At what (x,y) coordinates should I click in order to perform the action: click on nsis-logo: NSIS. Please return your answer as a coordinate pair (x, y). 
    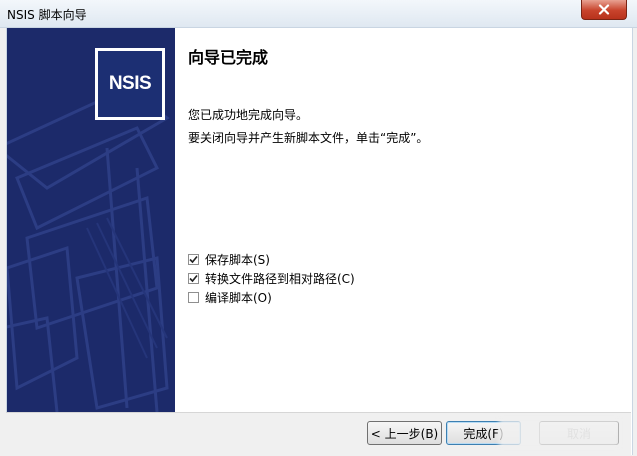
    Looking at the image, I should click on (130, 84).